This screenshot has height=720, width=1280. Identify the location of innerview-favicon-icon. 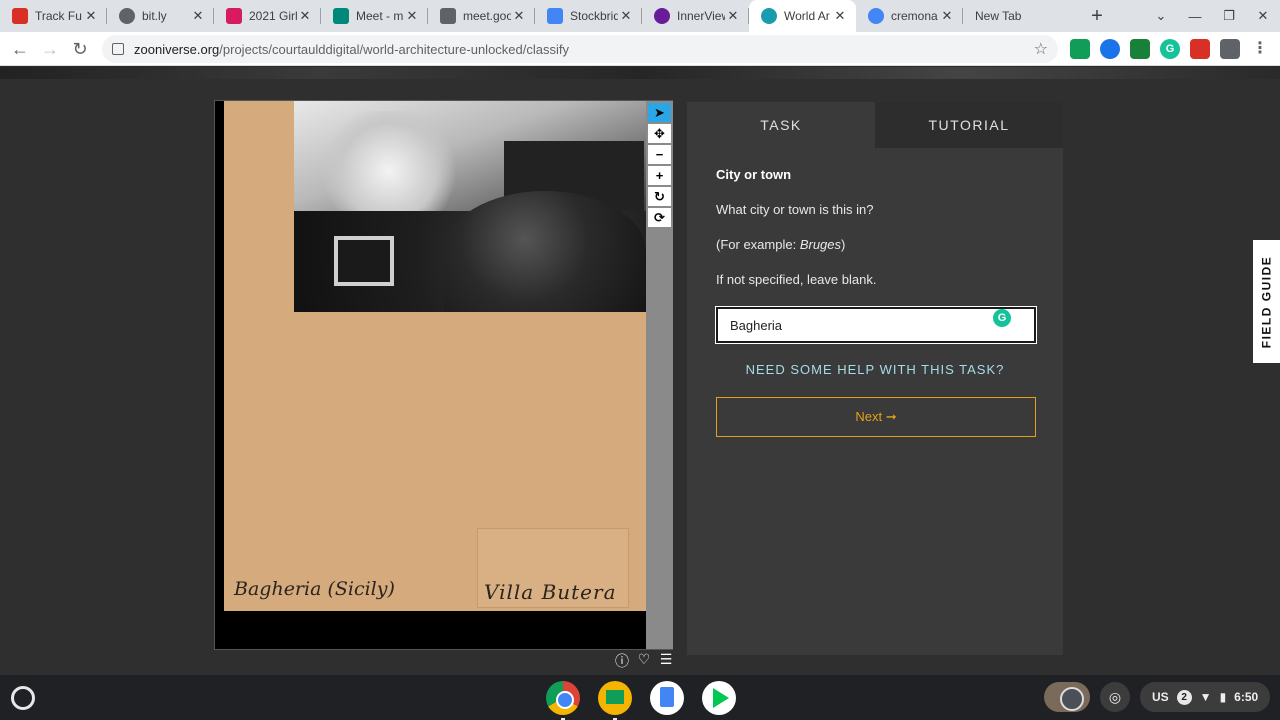
(662, 16).